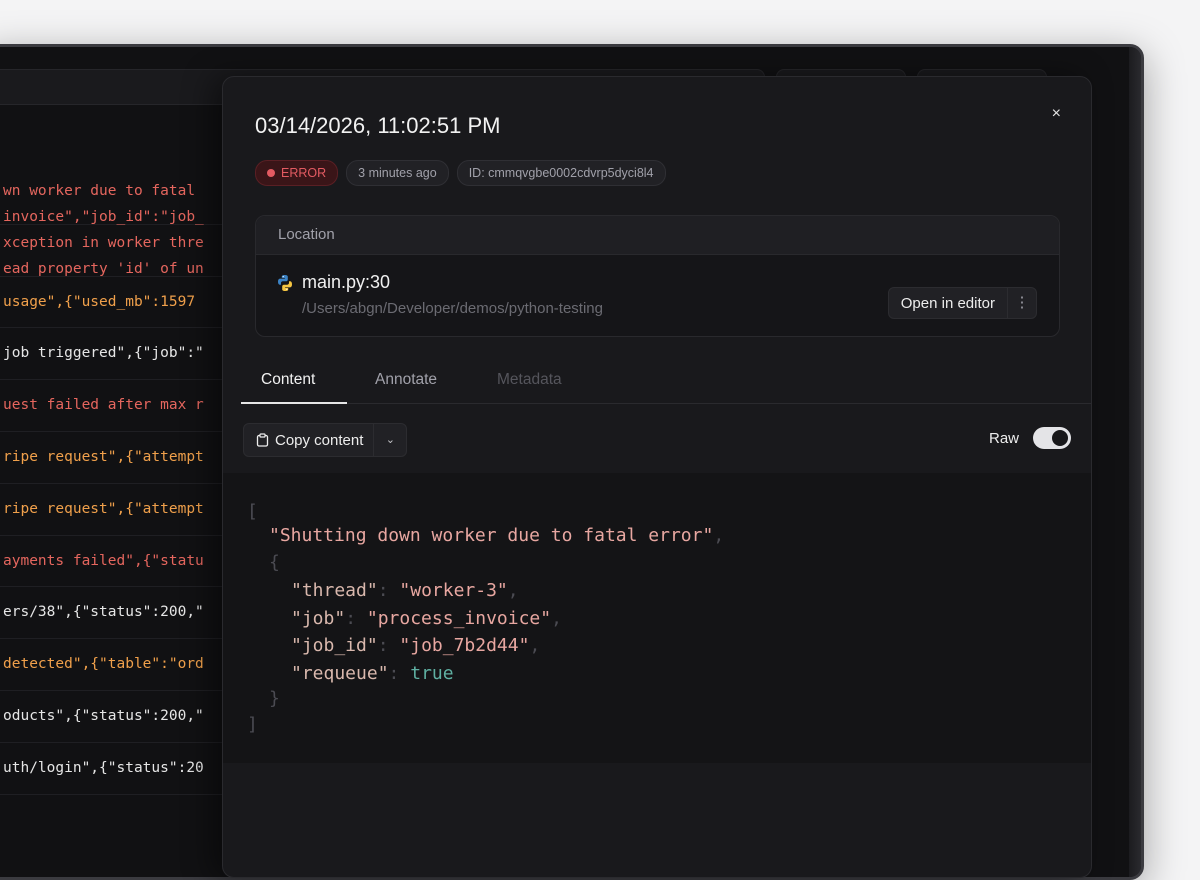  I want to click on log-row: usage",{"used_mb":1597, so click(121, 303).